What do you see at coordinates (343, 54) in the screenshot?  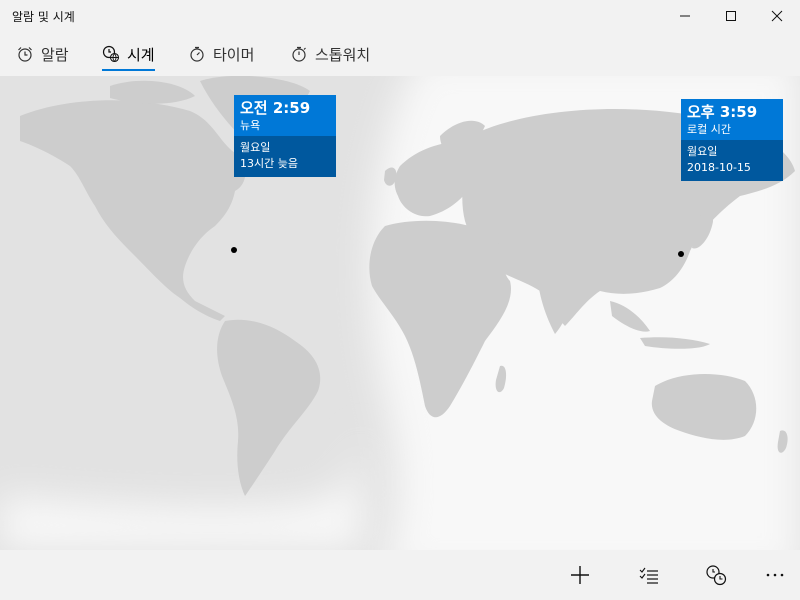 I see `tab-stopwatch-label: 스톱워치` at bounding box center [343, 54].